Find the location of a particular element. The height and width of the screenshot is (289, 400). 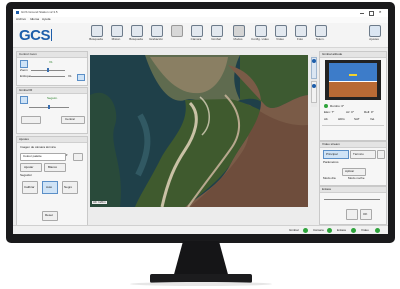

zoom-panel-title: Control zoom is located at coordinates (28, 54).